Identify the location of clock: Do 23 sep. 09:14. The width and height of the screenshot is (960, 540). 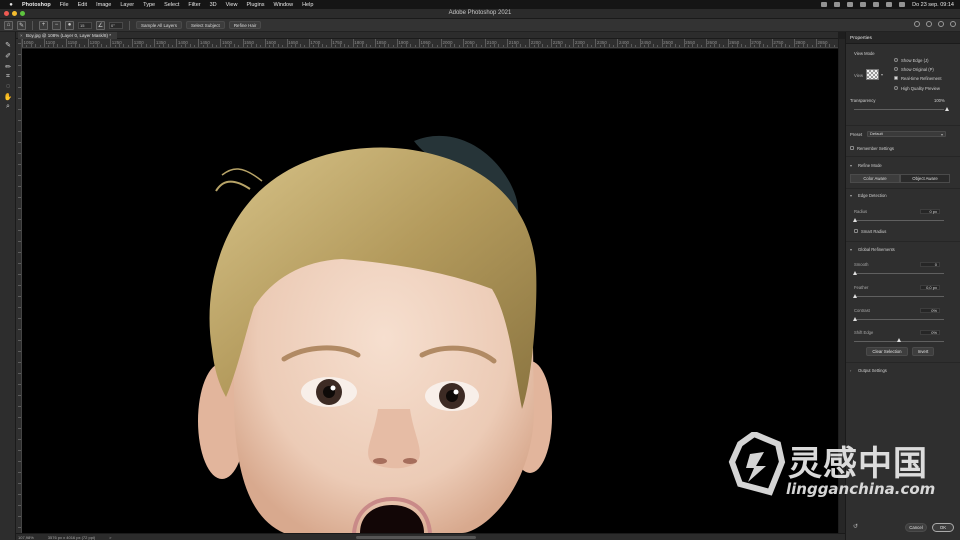
(933, 5).